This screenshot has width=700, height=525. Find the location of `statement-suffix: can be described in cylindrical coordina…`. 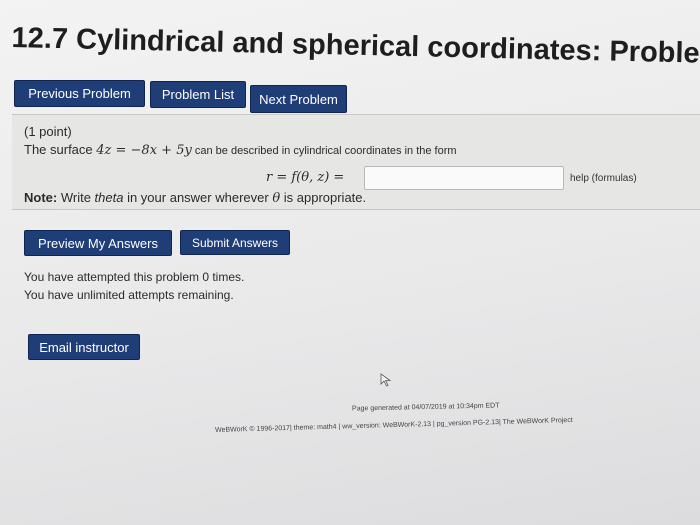

statement-suffix: can be described in cylindrical coordina… is located at coordinates (324, 151).